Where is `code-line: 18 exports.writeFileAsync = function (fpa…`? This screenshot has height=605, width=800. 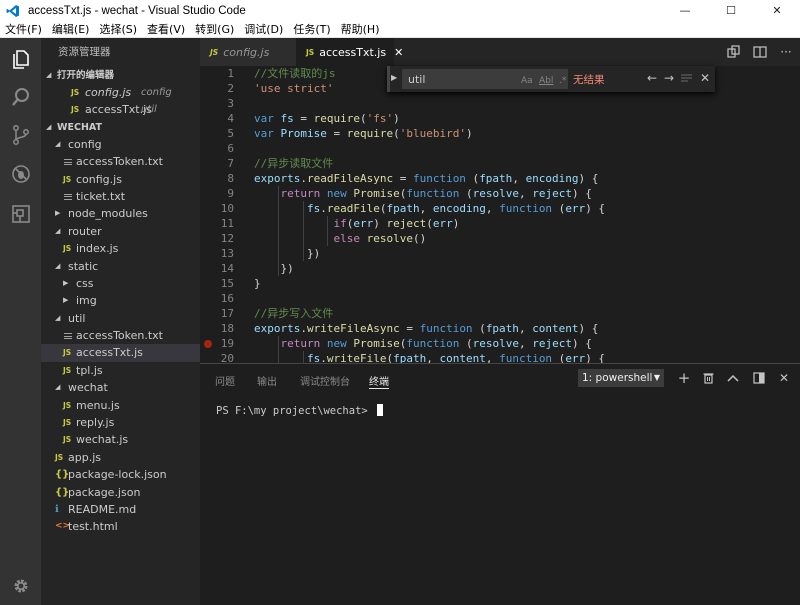 code-line: 18 exports.writeFileAsync = function (fpa… is located at coordinates (500, 328).